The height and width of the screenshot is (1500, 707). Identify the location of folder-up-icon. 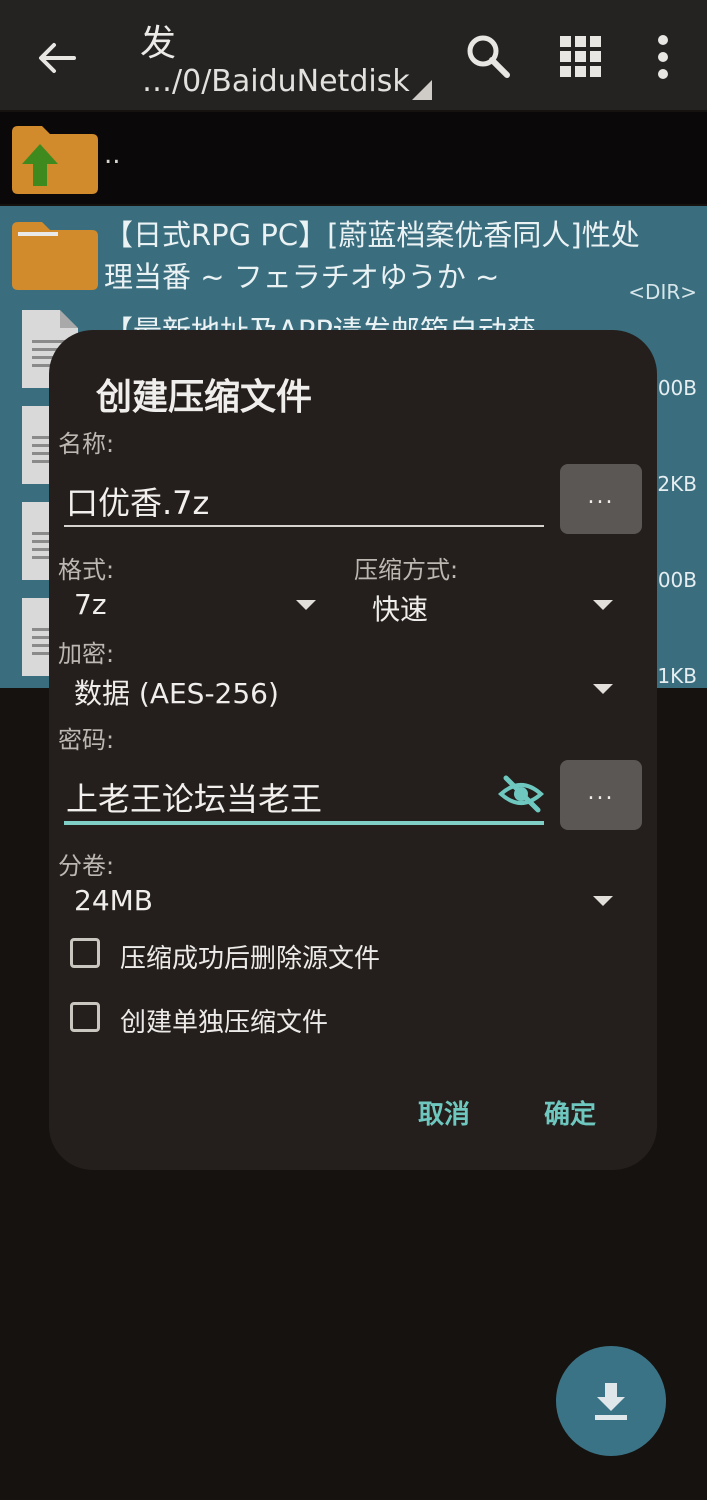
(55, 160).